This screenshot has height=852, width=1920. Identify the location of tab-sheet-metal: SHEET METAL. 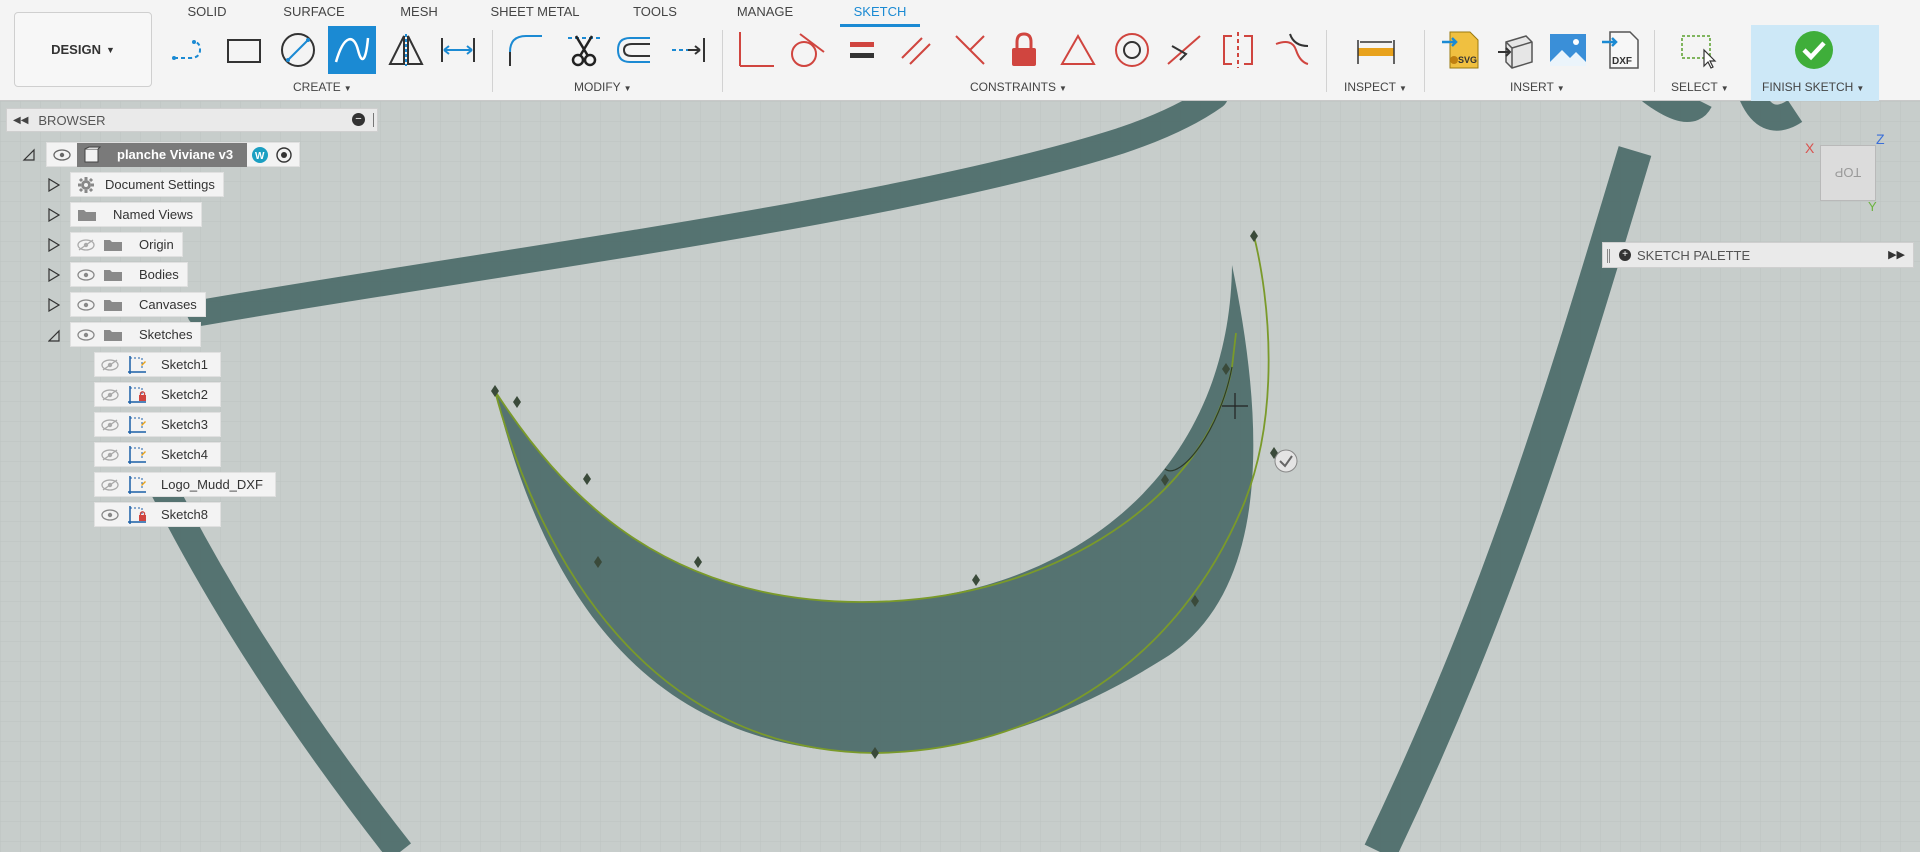
(535, 14).